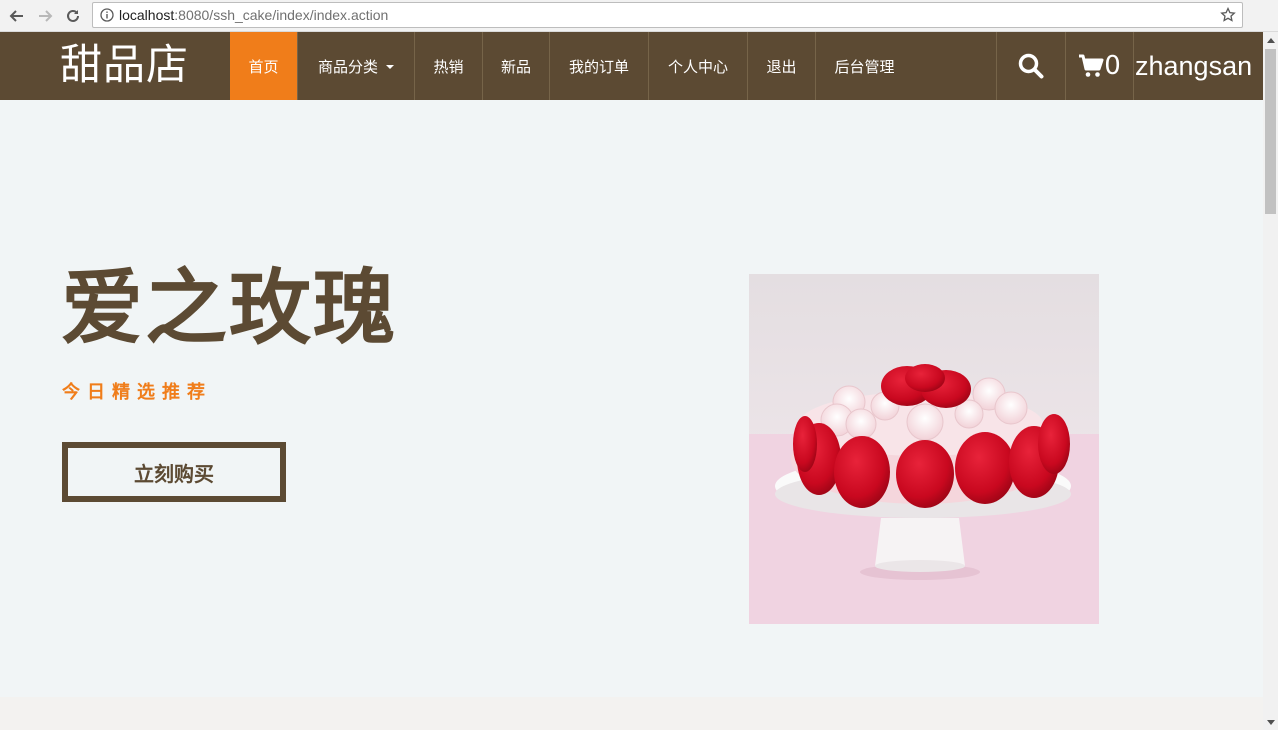  What do you see at coordinates (1228, 15) in the screenshot?
I see `star-icon` at bounding box center [1228, 15].